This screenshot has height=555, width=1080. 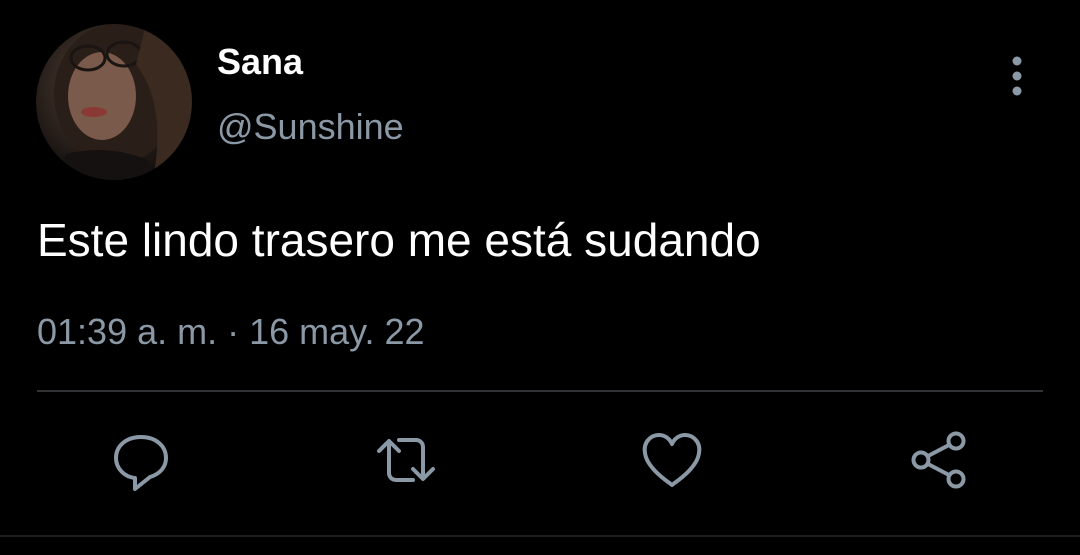 I want to click on share-icon, so click(x=938, y=460).